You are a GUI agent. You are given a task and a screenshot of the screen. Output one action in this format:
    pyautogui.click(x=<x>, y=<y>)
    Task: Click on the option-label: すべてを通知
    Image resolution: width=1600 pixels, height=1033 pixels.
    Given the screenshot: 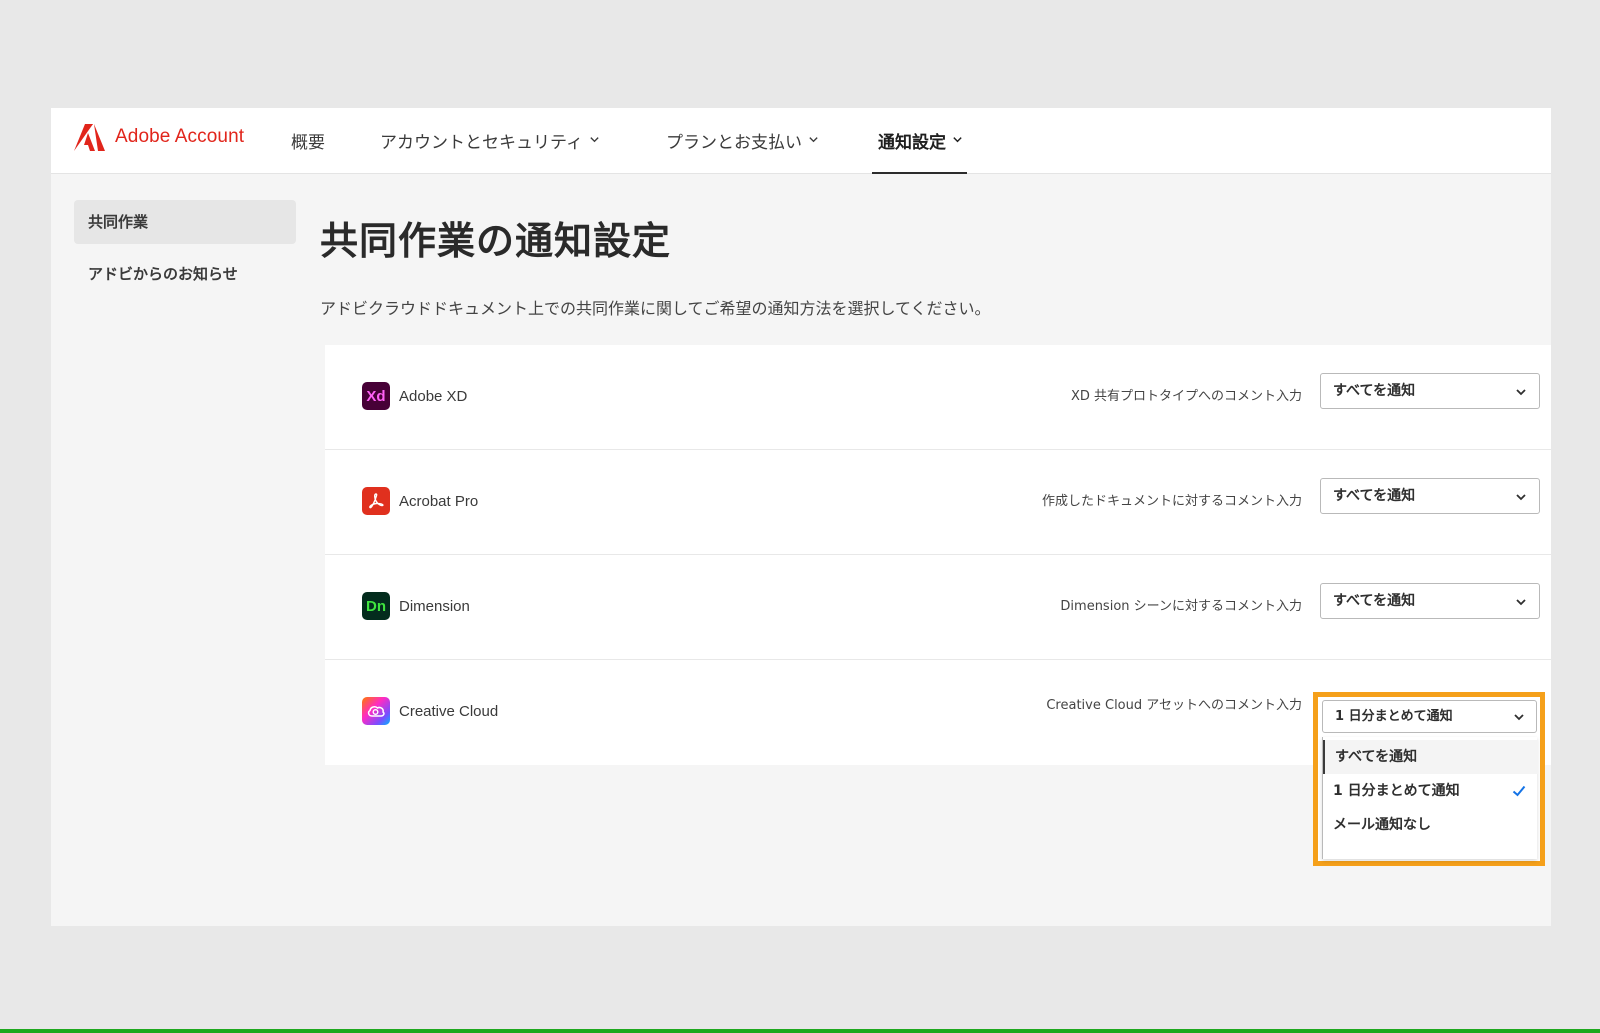 What is the action you would take?
    pyautogui.click(x=1376, y=757)
    